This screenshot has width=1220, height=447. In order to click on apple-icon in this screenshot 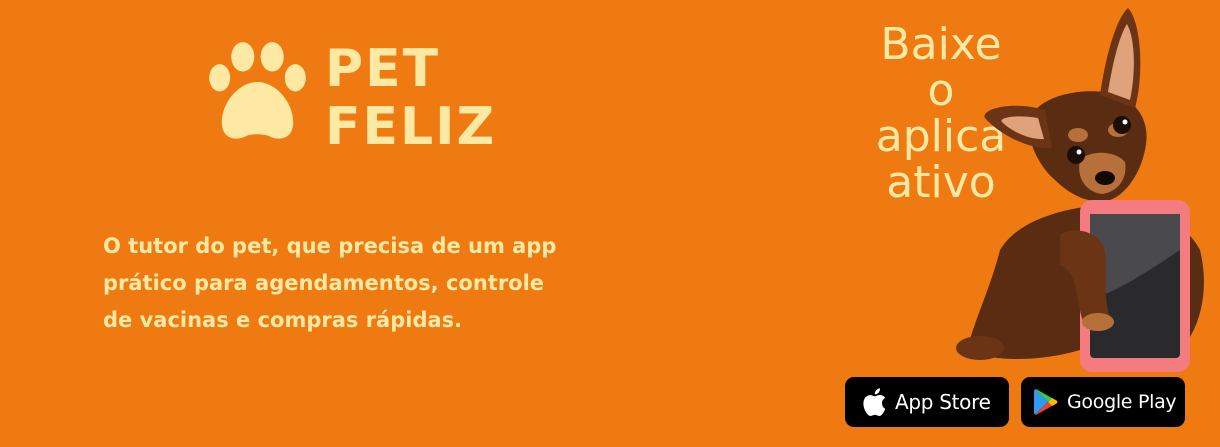, I will do `click(874, 402)`.